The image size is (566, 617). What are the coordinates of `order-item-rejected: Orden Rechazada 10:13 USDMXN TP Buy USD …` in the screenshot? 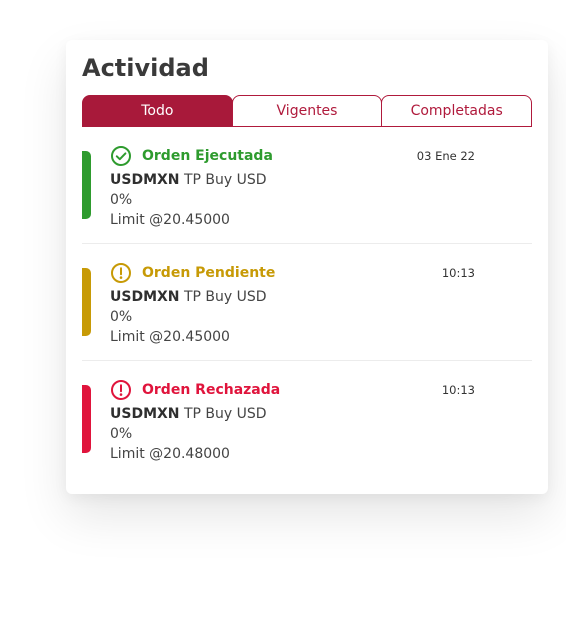 It's located at (307, 419).